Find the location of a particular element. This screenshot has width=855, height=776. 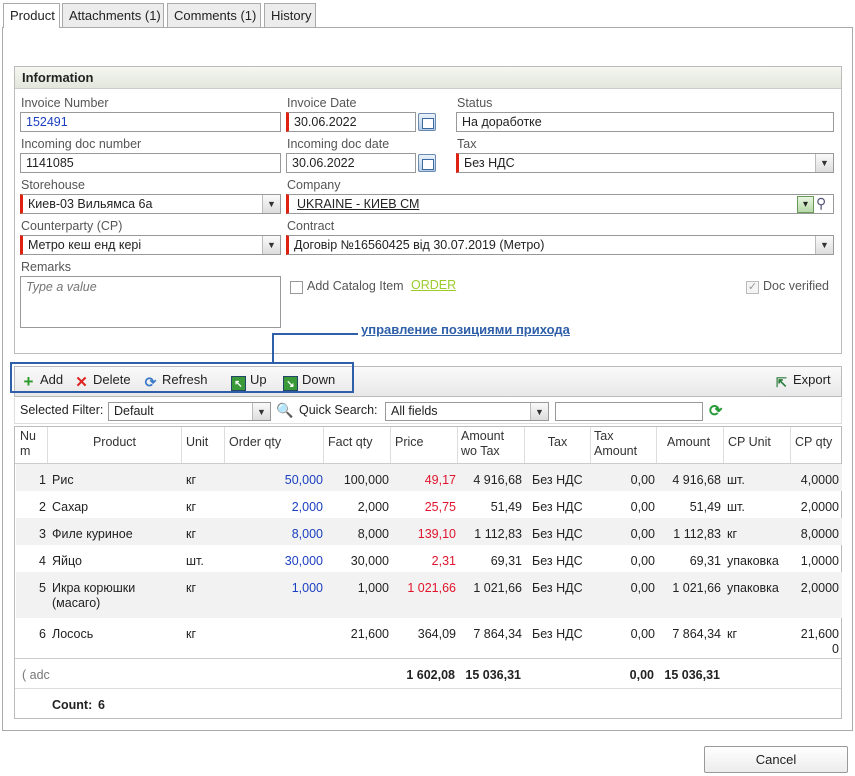

add-catalog-label: Add Catalog Item is located at coordinates (355, 286).